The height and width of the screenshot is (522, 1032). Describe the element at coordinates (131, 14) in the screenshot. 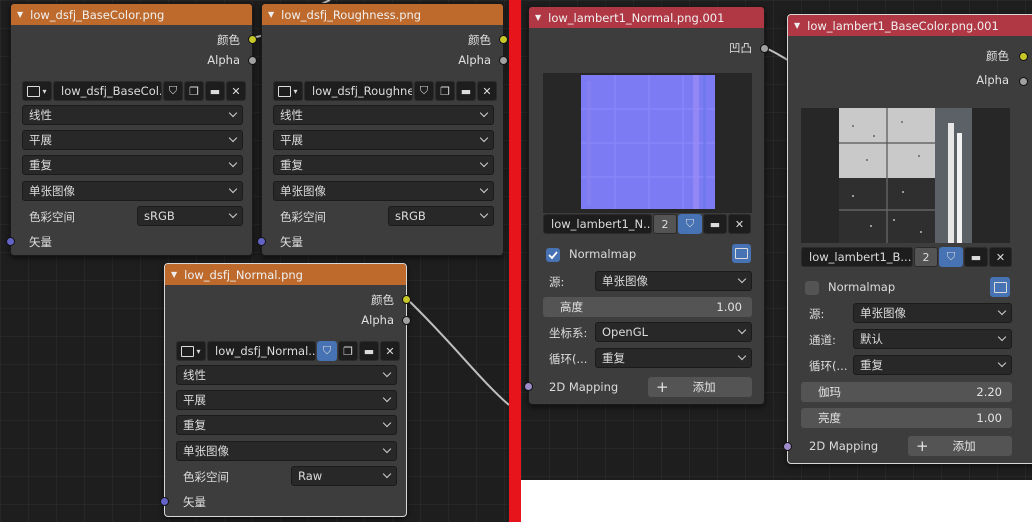

I see `node-header: ▼ low_dsfj_BaseColor.png` at that location.